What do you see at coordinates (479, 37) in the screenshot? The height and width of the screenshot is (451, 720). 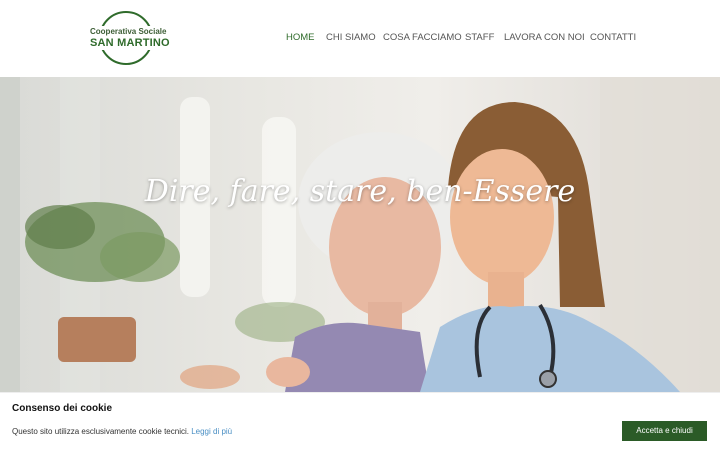 I see `nav-staff: STAFF` at bounding box center [479, 37].